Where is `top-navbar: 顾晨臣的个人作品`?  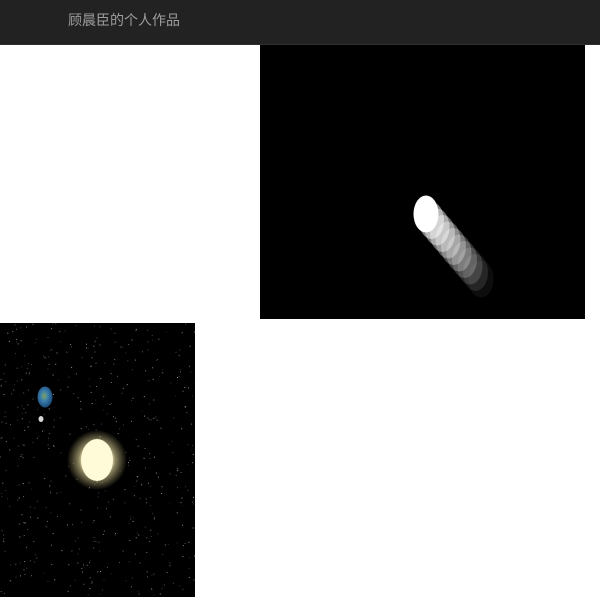
top-navbar: 顾晨臣的个人作品 is located at coordinates (300, 22).